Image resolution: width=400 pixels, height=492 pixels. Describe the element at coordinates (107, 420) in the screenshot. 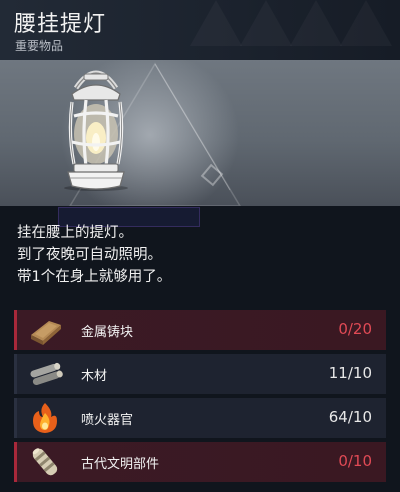

I see `material-name: 喷火器官` at that location.